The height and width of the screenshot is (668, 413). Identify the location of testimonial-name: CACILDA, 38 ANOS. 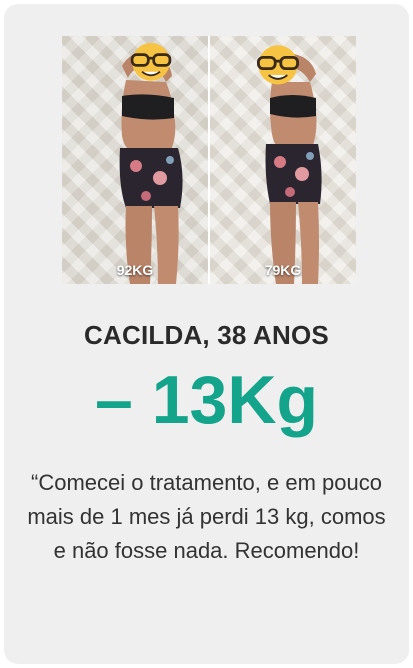
(206, 335).